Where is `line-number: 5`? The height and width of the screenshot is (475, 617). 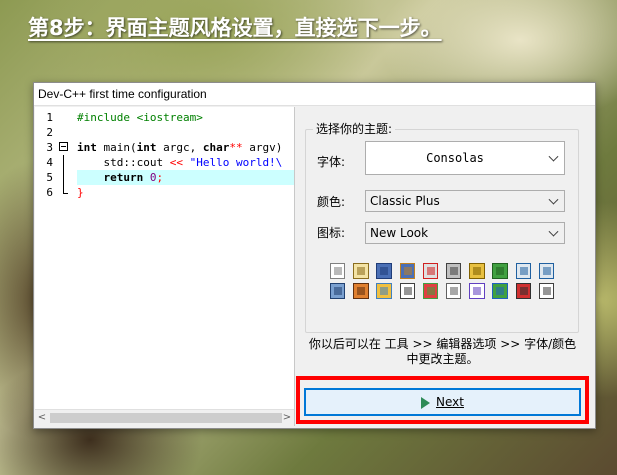
line-number: 5 is located at coordinates (49, 177).